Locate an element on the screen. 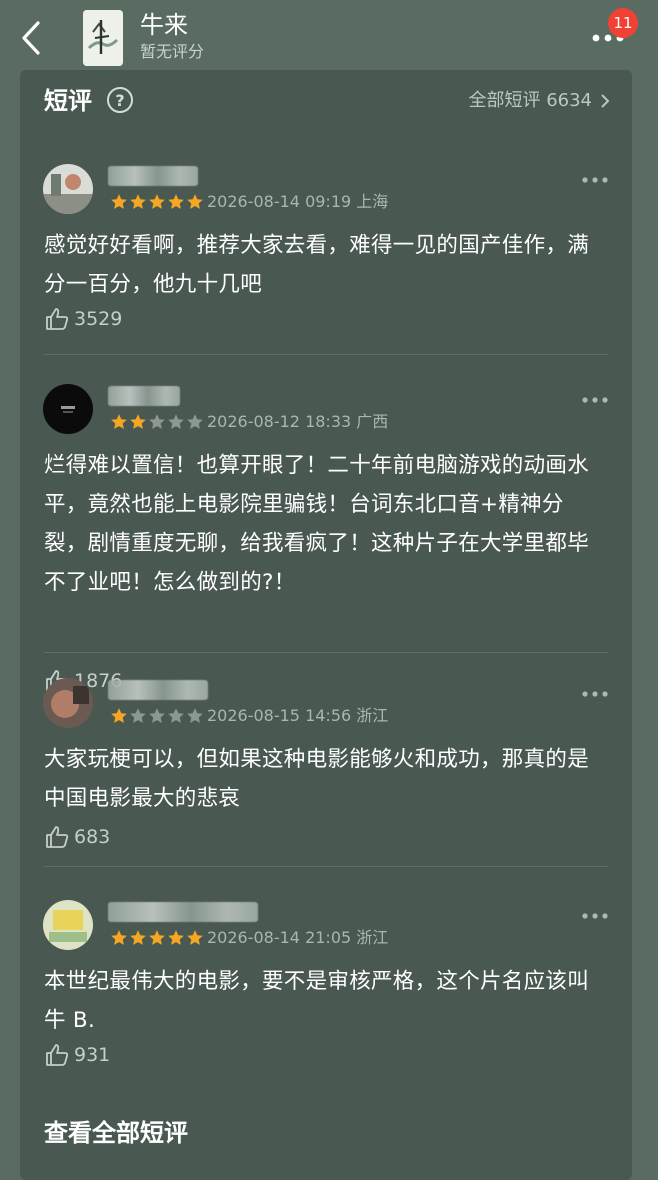 This screenshot has width=658, height=1180. review-meta: 2026-08-12 18:33 广西 is located at coordinates (298, 421).